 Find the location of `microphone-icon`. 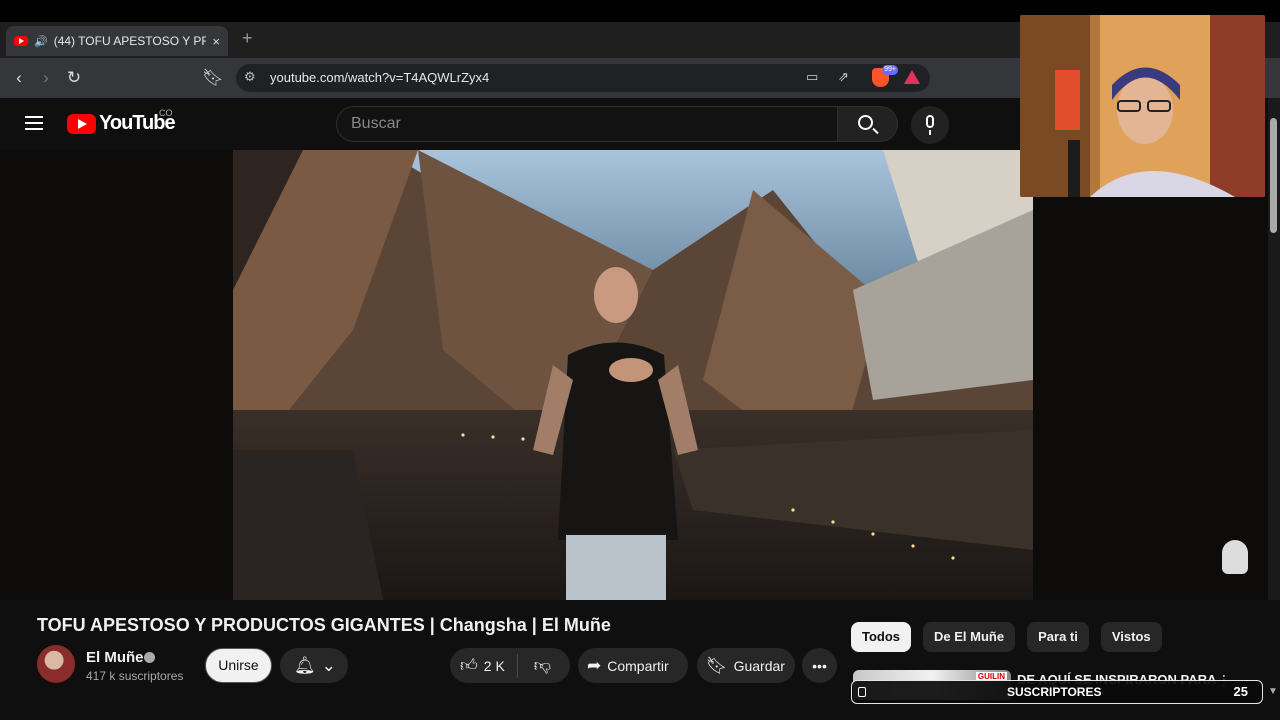

microphone-icon is located at coordinates (930, 125).